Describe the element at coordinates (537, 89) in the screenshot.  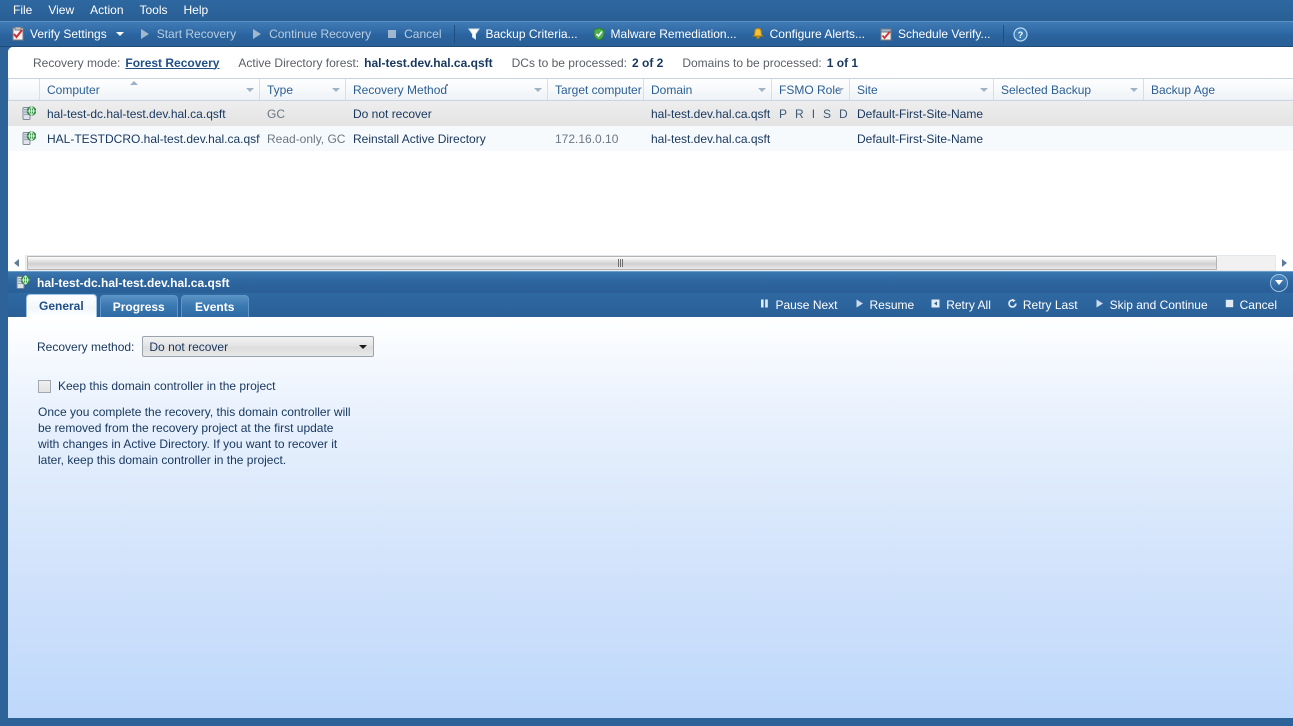
I see `filter-dropdown-recovery-method` at that location.